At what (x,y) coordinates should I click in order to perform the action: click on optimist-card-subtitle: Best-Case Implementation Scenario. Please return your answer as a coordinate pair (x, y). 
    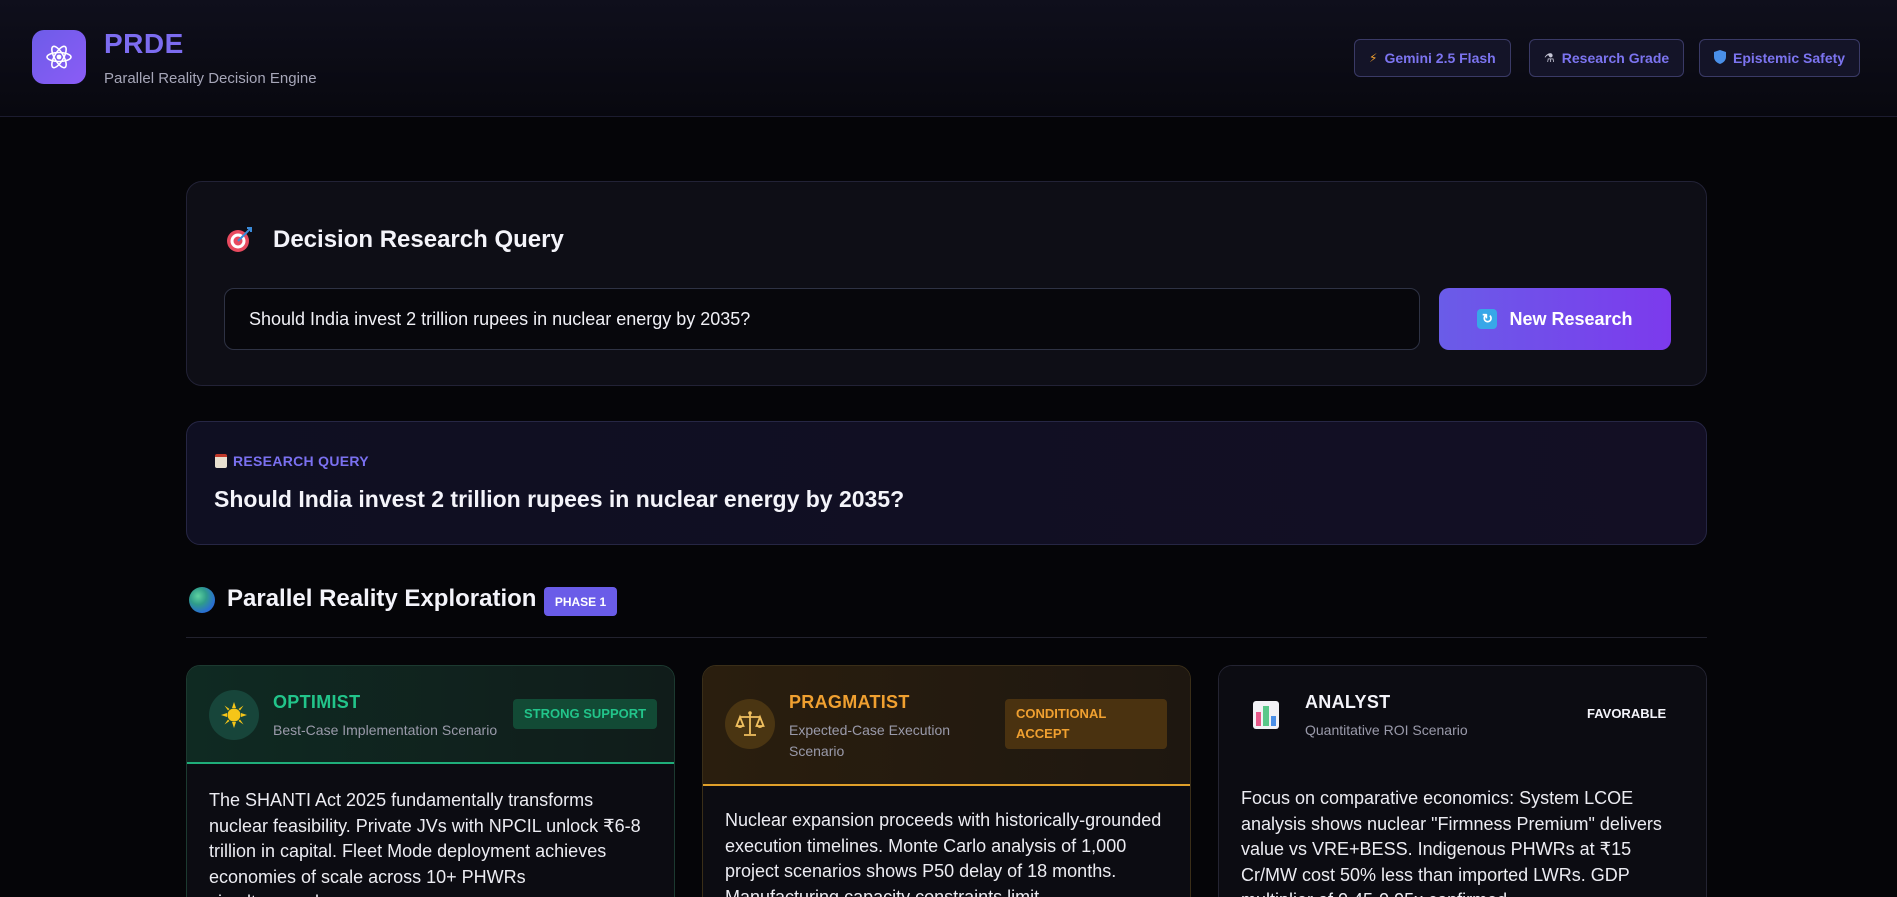
    Looking at the image, I should click on (385, 730).